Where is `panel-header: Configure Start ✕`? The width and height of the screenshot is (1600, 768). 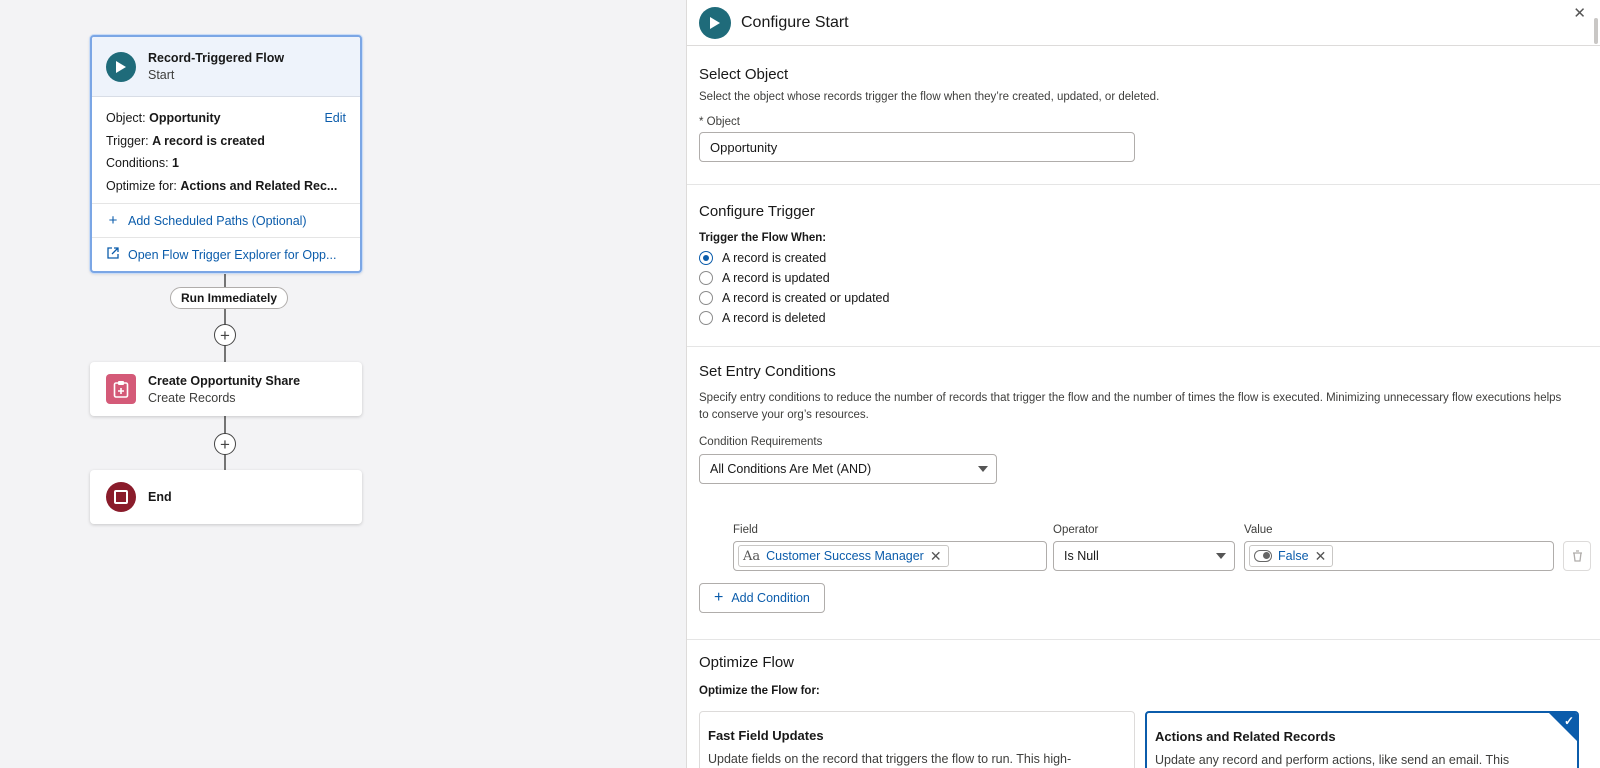
panel-header: Configure Start ✕ is located at coordinates (1143, 23).